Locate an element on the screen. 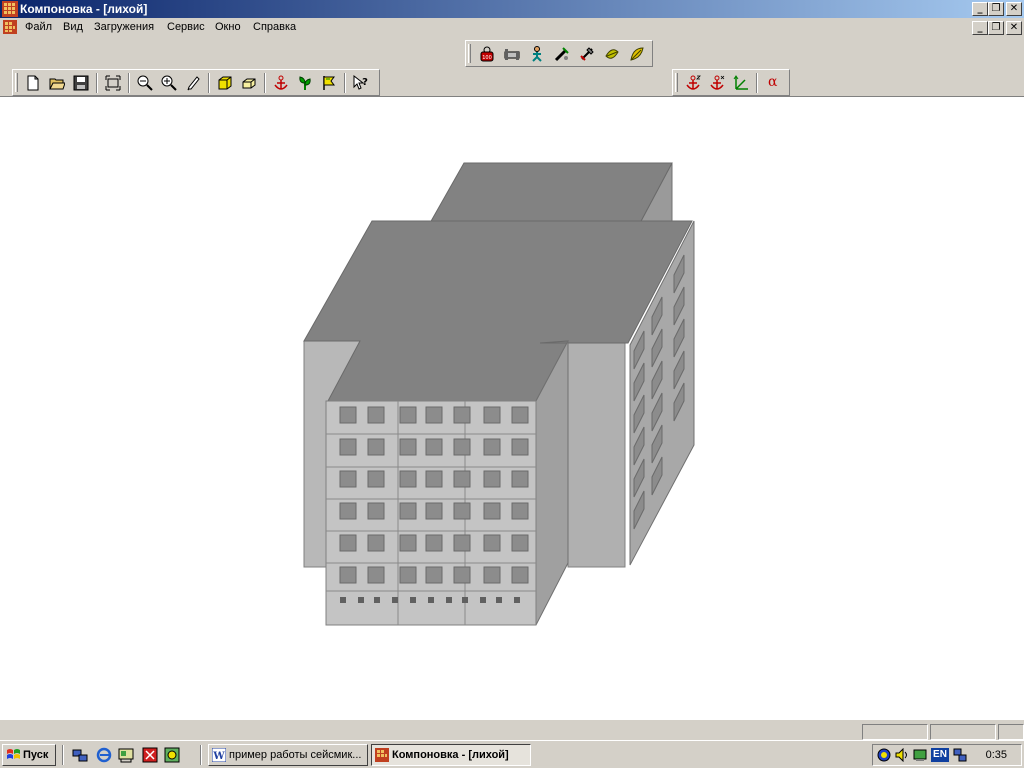 This screenshot has height=768, width=1024. new-file-icon is located at coordinates (33, 83).